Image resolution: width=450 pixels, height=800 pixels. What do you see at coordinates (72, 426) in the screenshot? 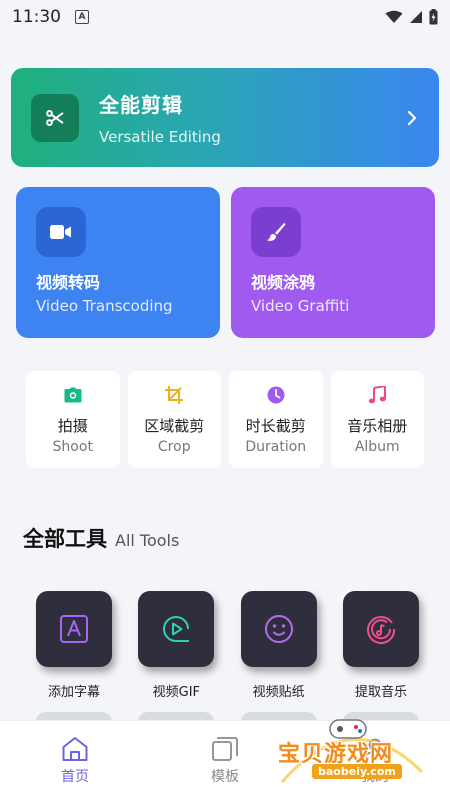
I see `quick-title: 拍摄` at bounding box center [72, 426].